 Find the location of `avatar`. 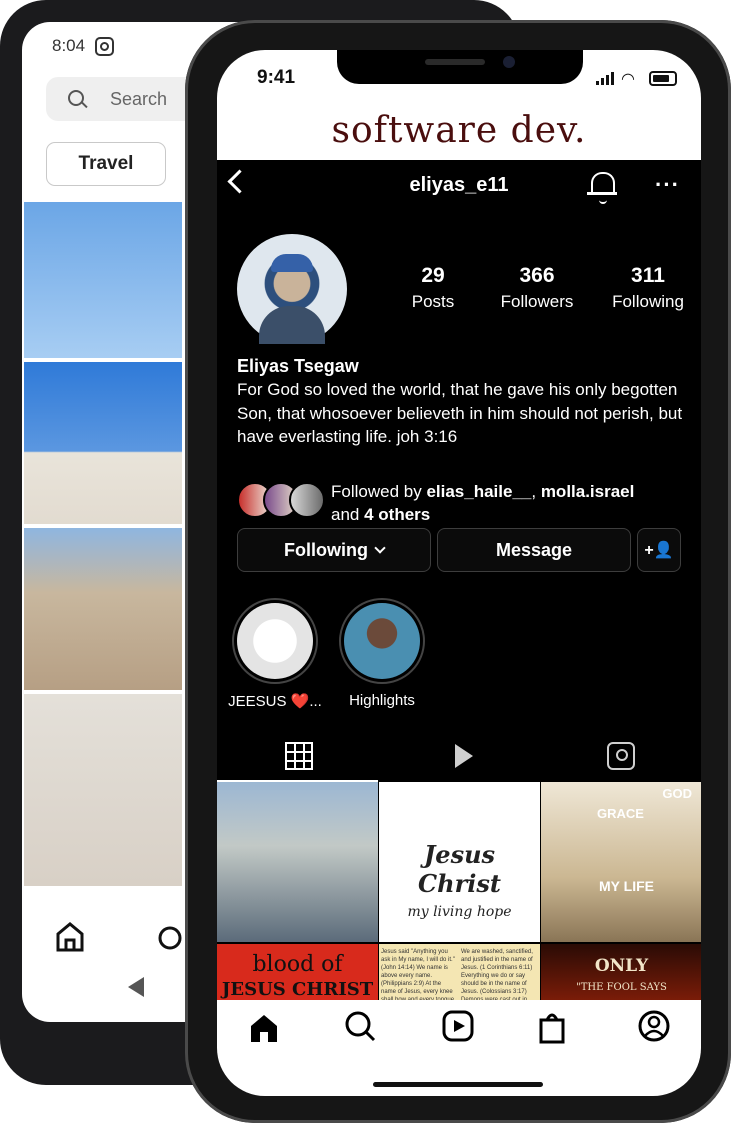

avatar is located at coordinates (292, 289).